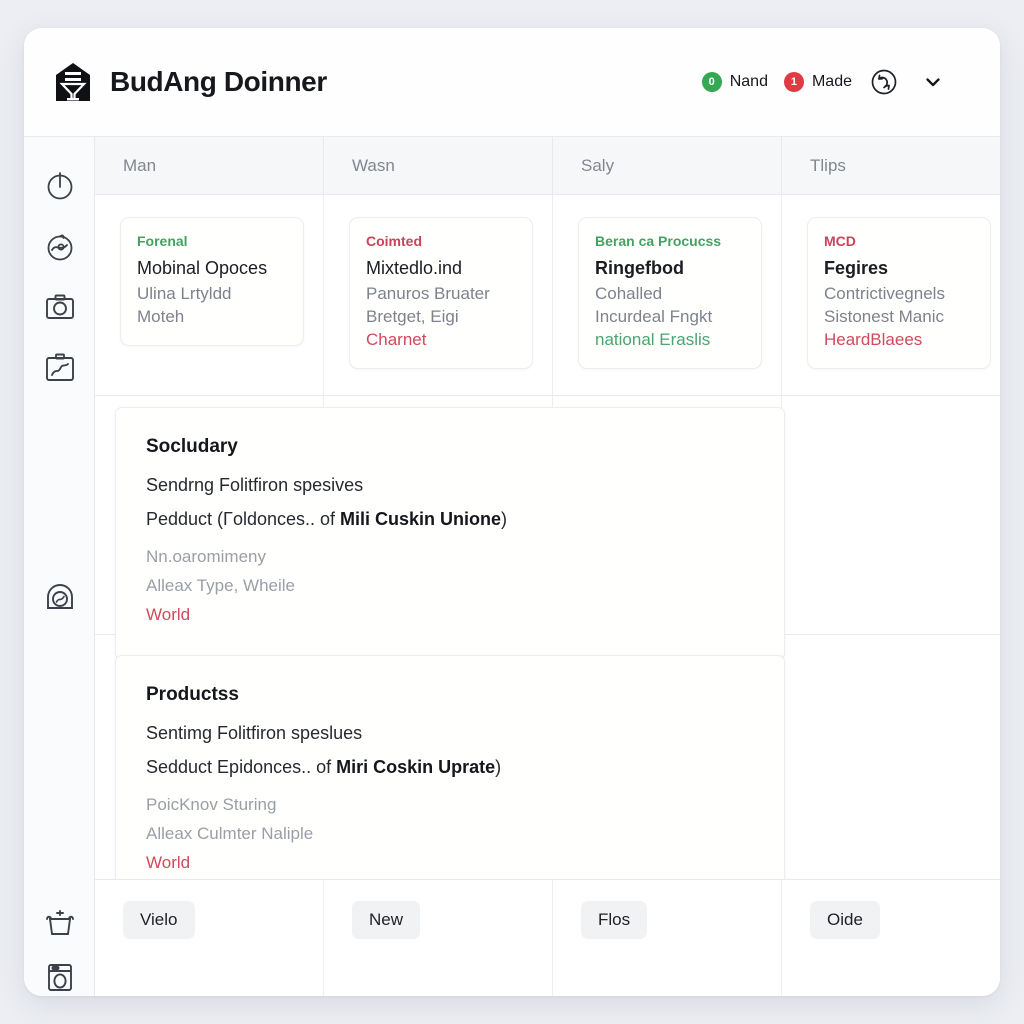  I want to click on column-header-tlips: Tlips, so click(891, 165).